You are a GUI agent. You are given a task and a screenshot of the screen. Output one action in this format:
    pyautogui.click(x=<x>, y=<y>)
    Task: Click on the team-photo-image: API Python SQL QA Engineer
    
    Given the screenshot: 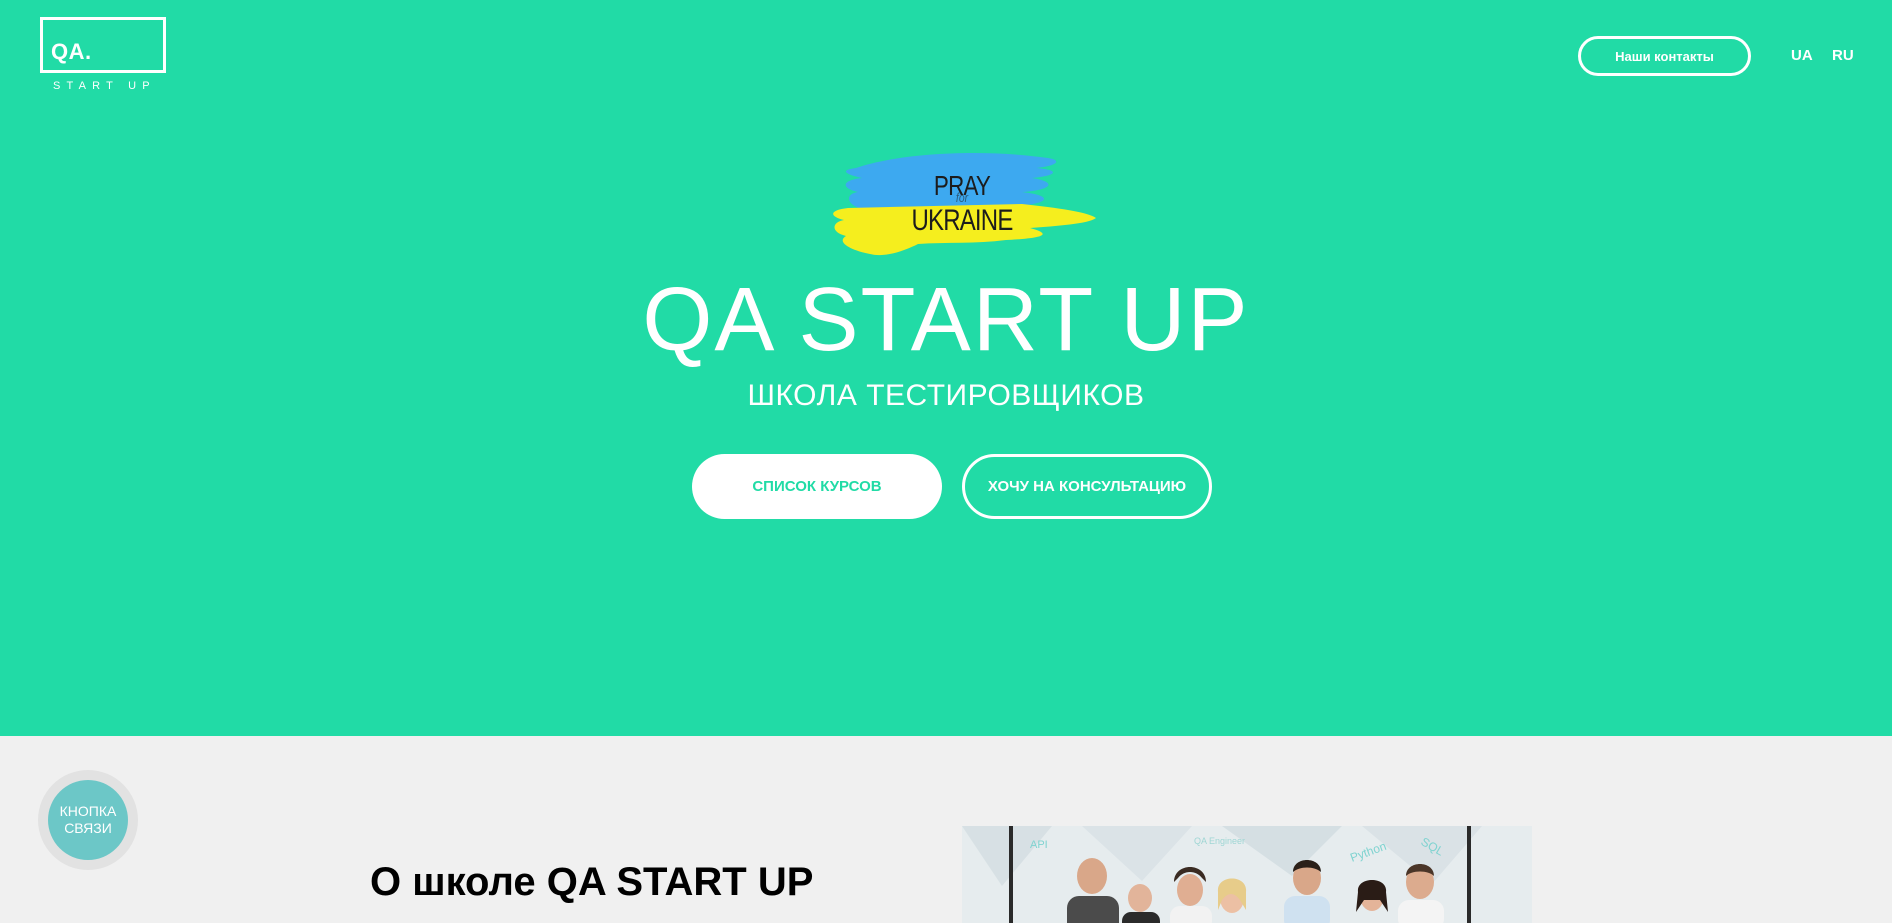 What is the action you would take?
    pyautogui.click(x=1247, y=874)
    